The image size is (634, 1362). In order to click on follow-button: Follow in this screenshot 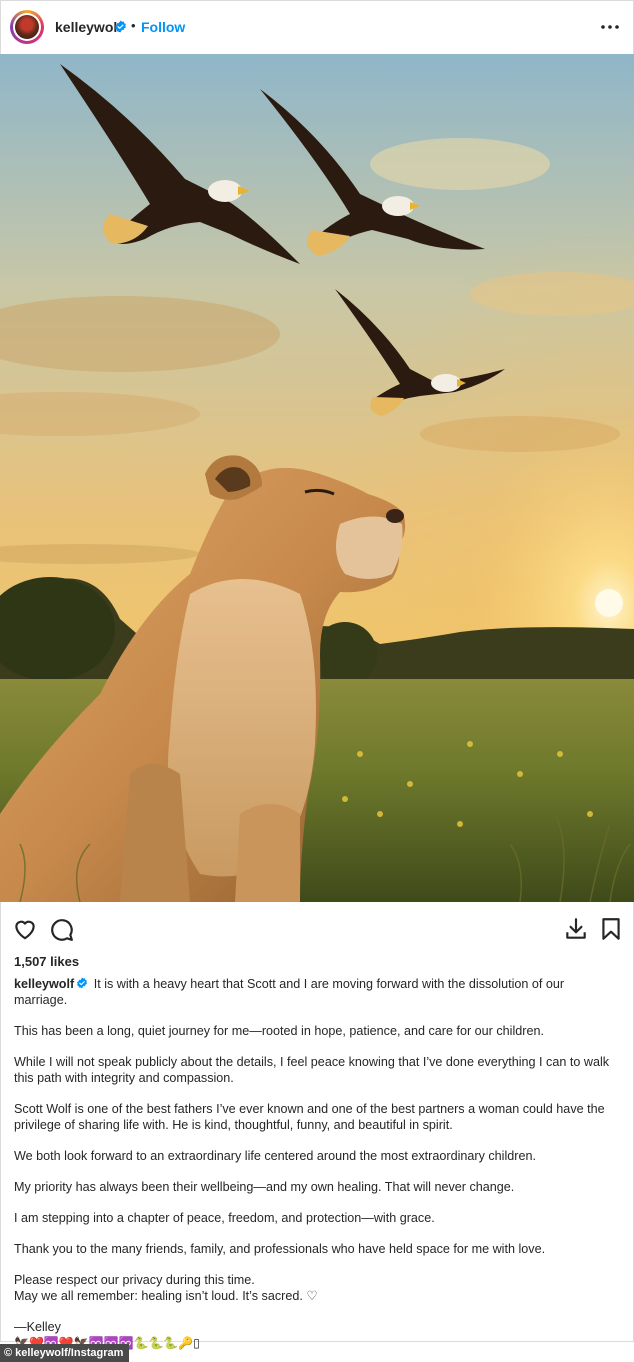, I will do `click(163, 27)`.